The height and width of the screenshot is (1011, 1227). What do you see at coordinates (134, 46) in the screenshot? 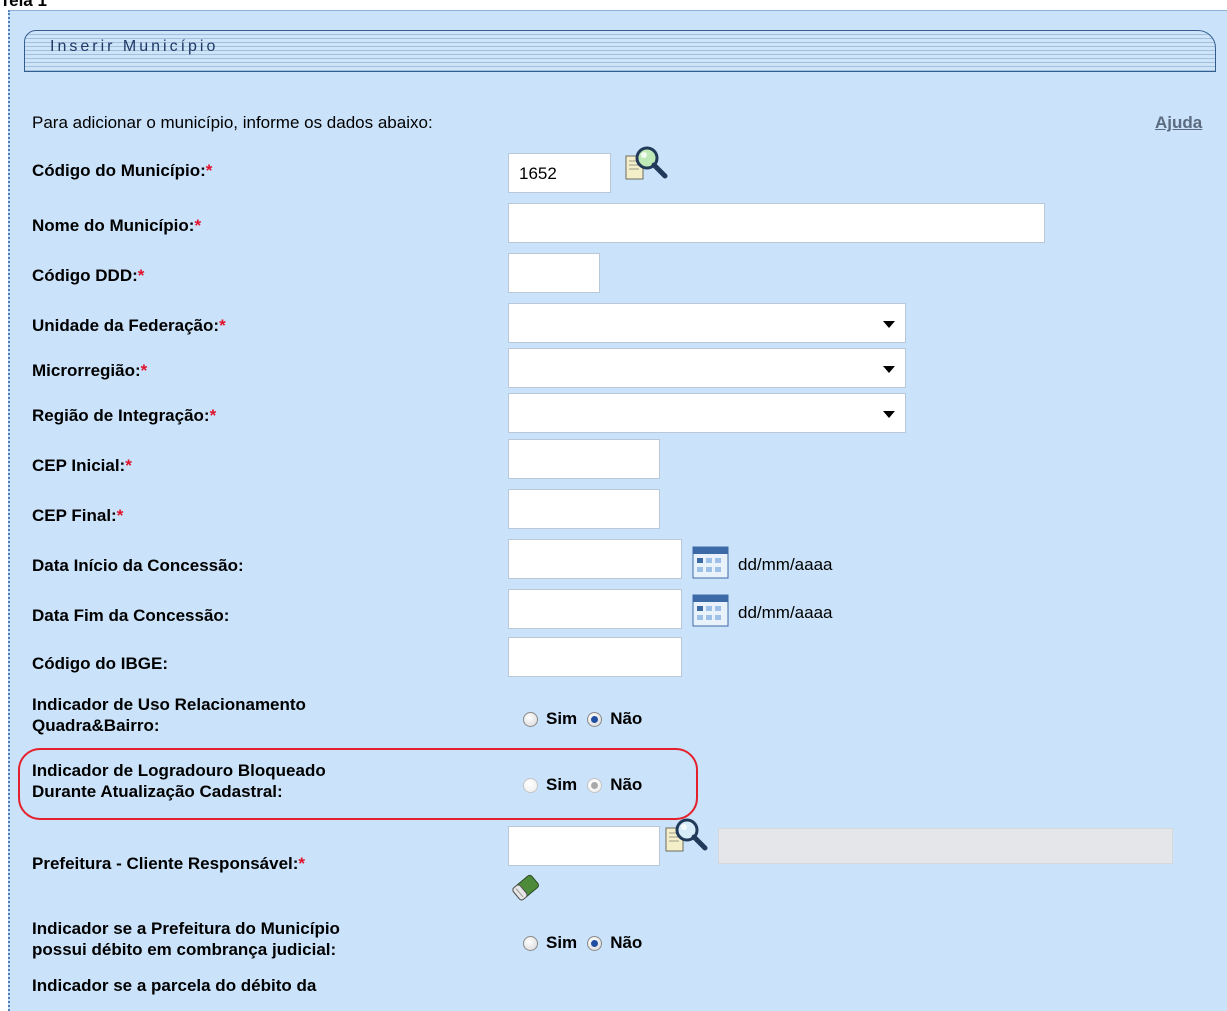
I see `panel-title: Inserir Município` at bounding box center [134, 46].